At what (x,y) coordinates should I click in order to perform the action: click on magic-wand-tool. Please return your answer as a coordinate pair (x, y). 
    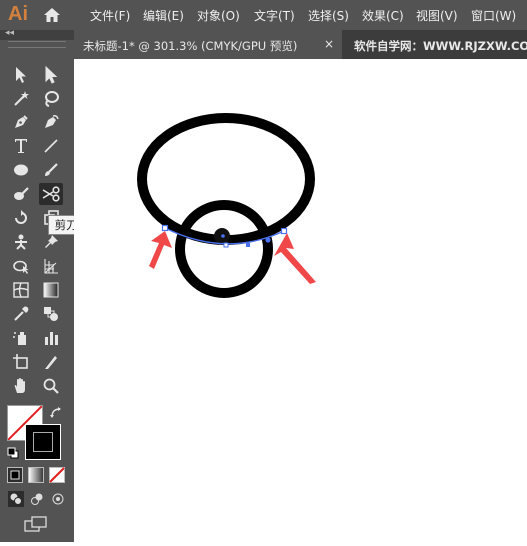
    Looking at the image, I should click on (21, 99).